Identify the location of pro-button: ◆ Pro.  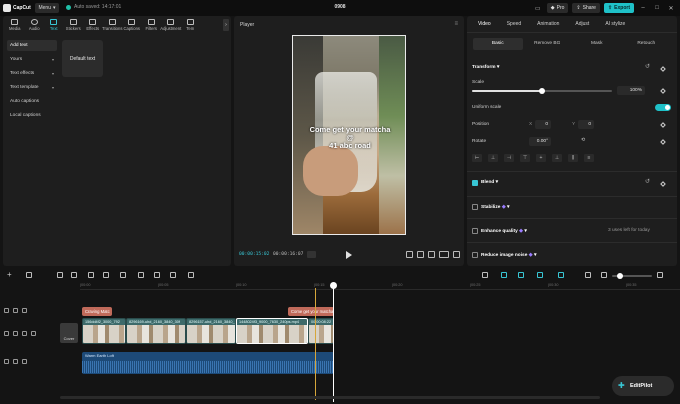
(557, 8).